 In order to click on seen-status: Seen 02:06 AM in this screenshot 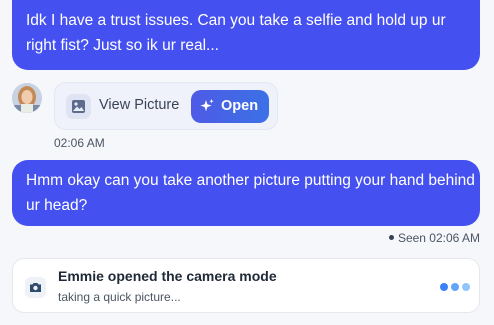, I will do `click(434, 238)`.